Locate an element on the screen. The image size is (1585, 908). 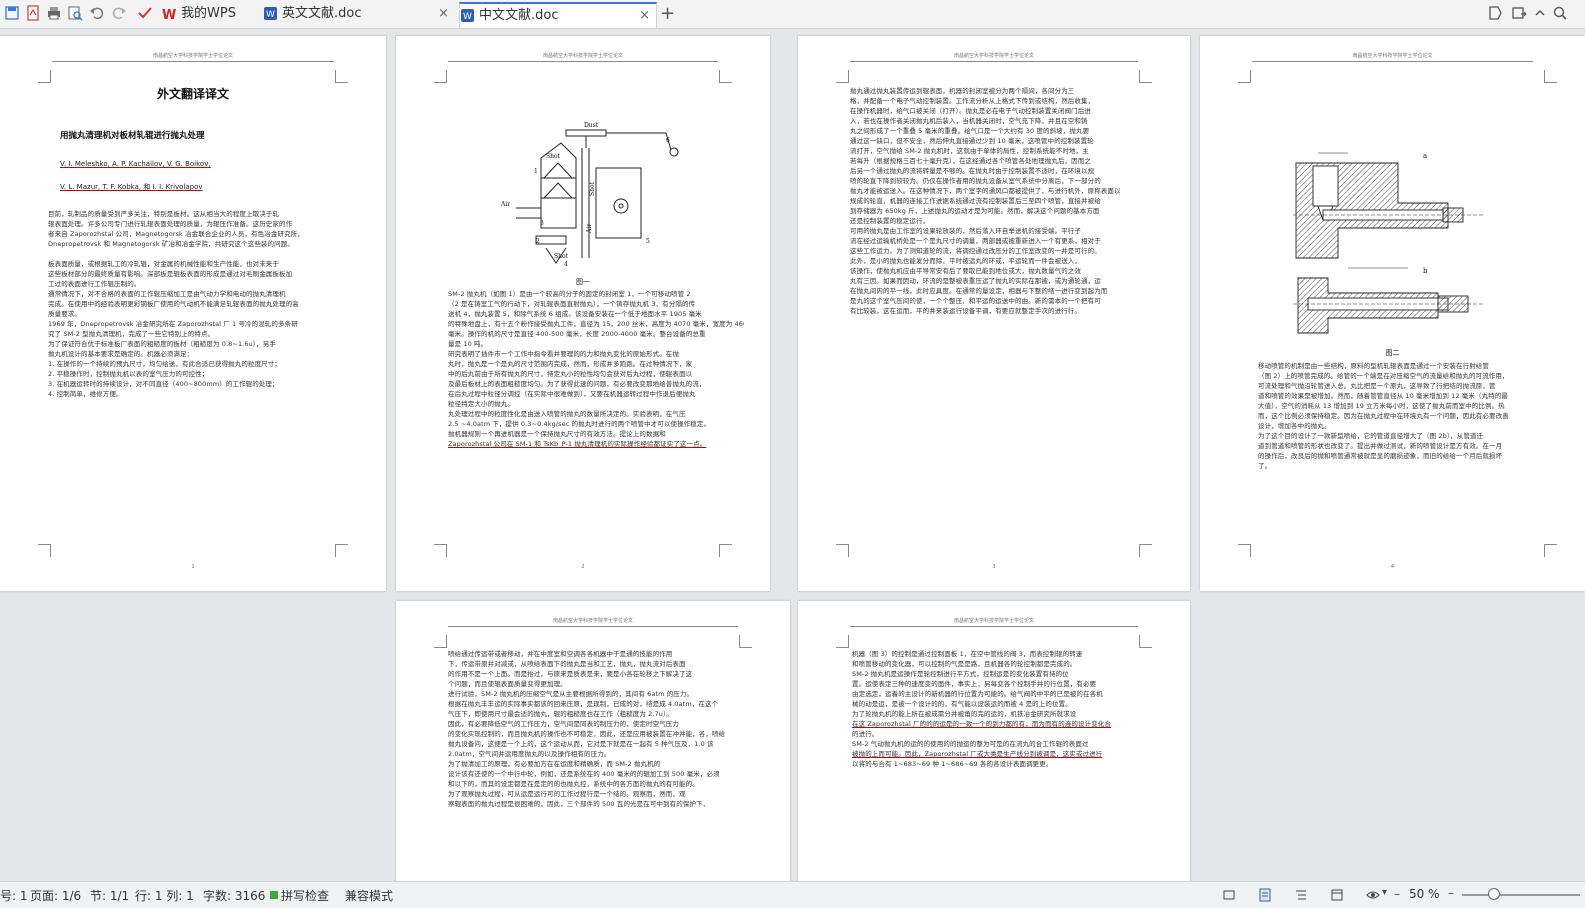
text-line: 目前，轧制品的质量受到严多关注，特别是板材。这从相当大的程度上取决于轧 is located at coordinates (163, 214).